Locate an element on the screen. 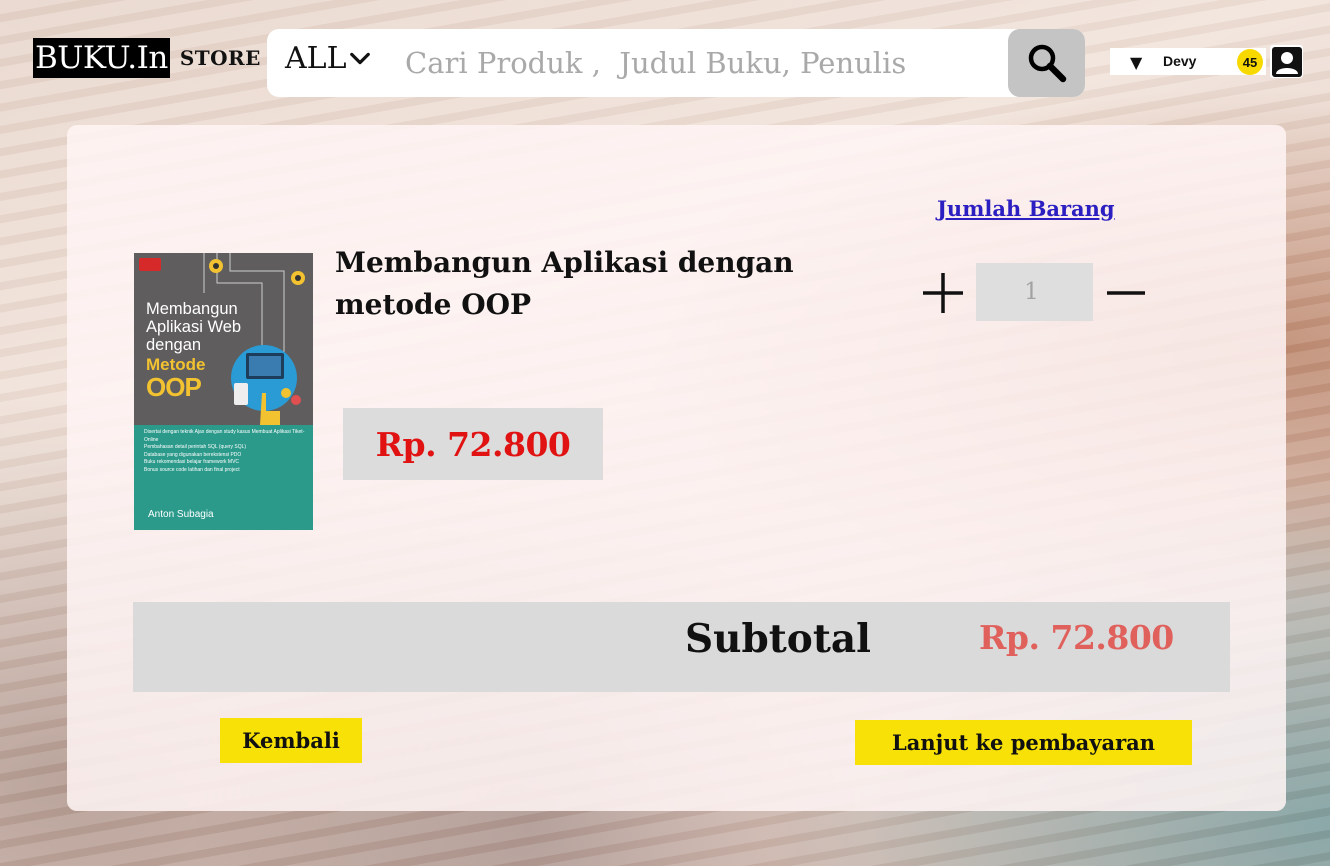 Image resolution: width=1330 pixels, height=866 pixels. search-button is located at coordinates (1046, 63).